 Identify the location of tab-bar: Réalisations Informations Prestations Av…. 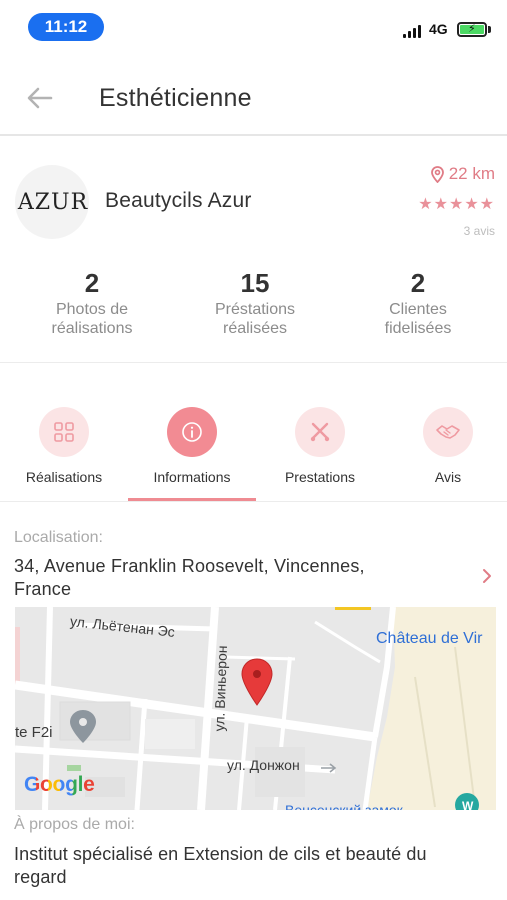
(253, 453).